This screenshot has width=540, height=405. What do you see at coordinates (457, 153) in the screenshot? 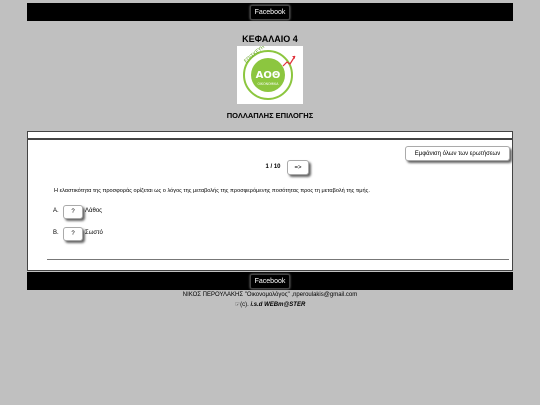
I see `show-all-questions-button: Εμφάνιση όλων των ερωτήσεων` at bounding box center [457, 153].